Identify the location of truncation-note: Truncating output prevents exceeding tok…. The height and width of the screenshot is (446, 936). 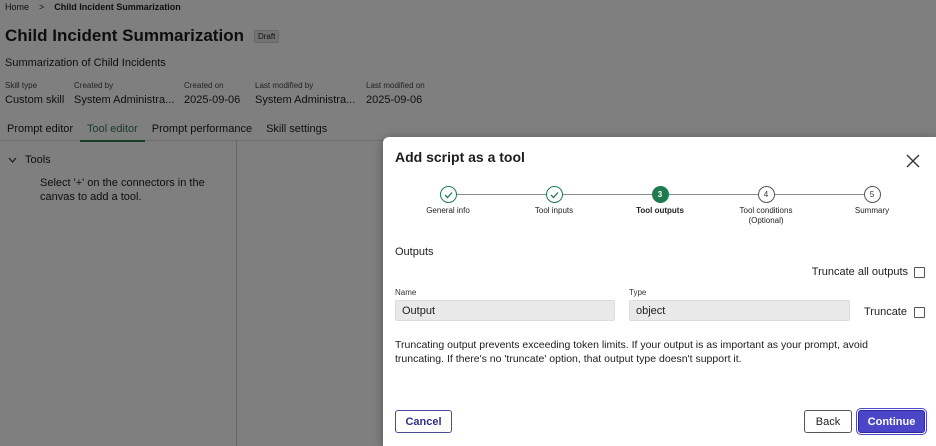
(631, 352).